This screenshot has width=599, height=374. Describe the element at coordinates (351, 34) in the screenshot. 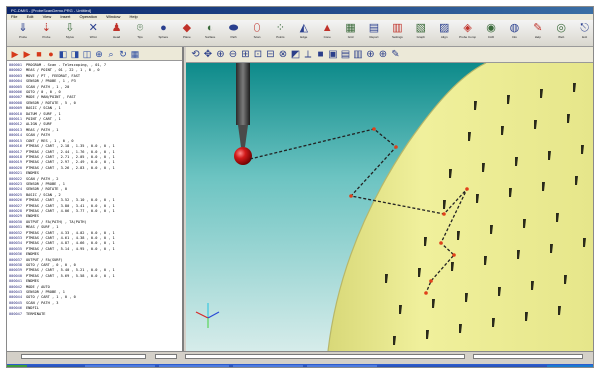

I see `toolbar-button: ▦ Grid` at that location.